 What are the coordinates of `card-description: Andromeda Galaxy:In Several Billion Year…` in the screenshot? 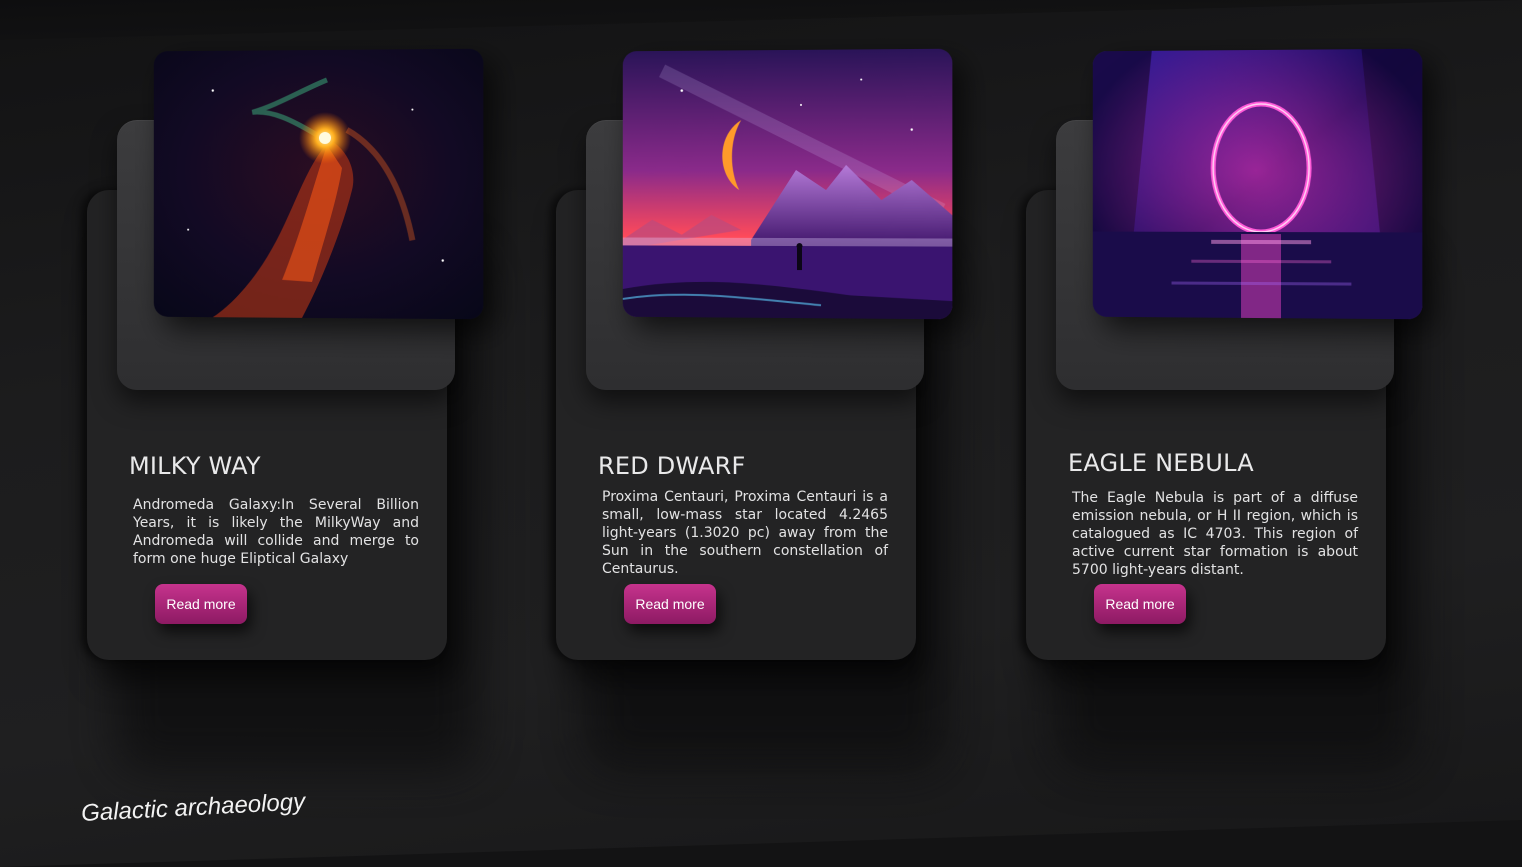 It's located at (276, 532).